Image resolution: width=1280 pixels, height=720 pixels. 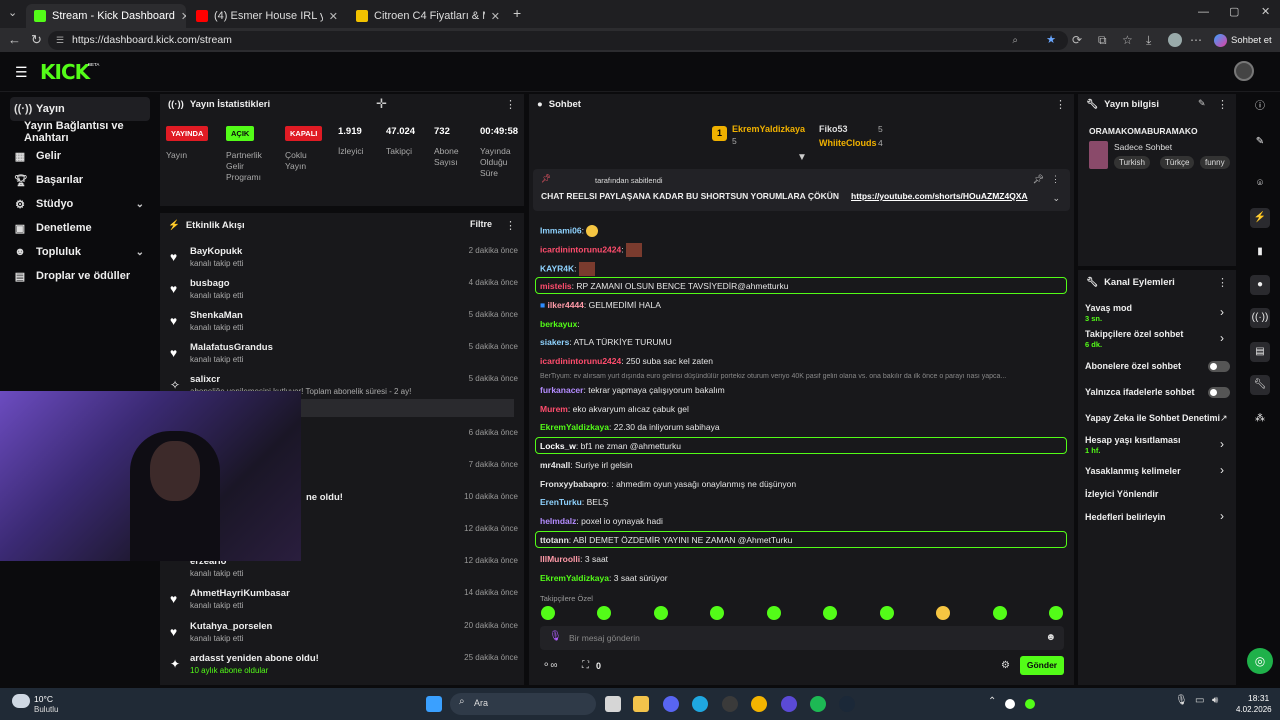 I want to click on sidebar-item-drops: ▤ Droplar ve ödüller, so click(x=80, y=276).